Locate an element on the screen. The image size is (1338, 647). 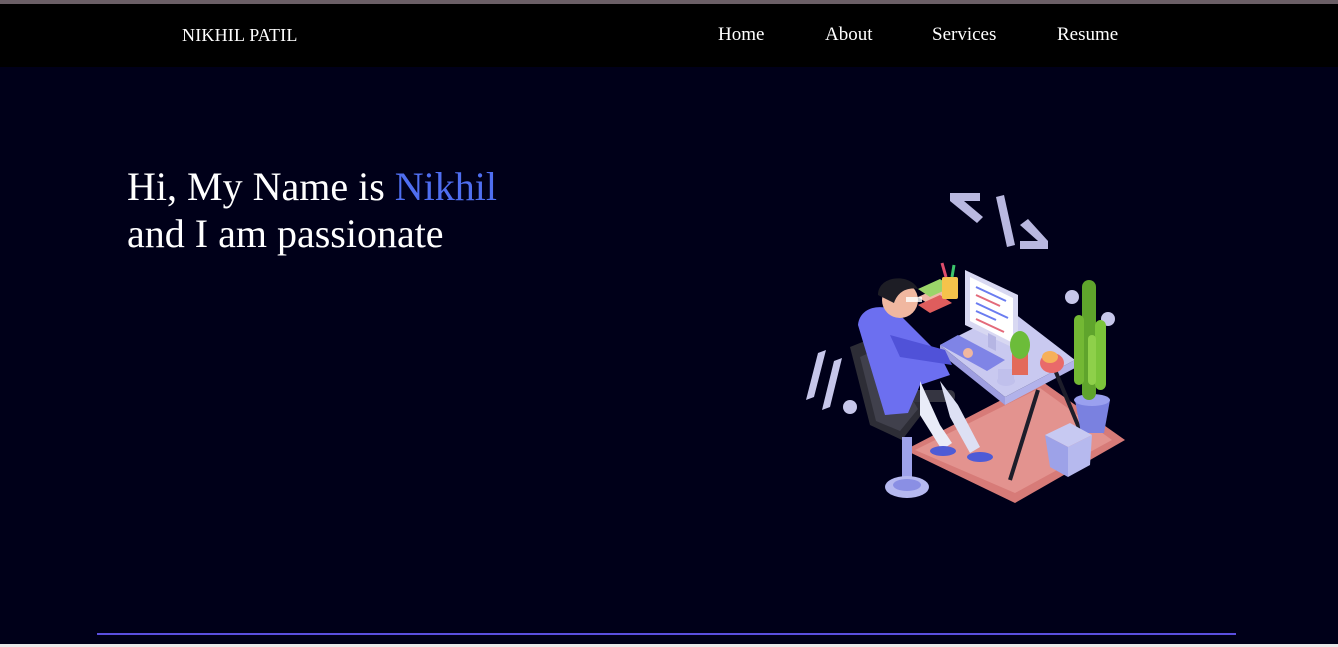
nav-link-resume: Resume is located at coordinates (1087, 35).